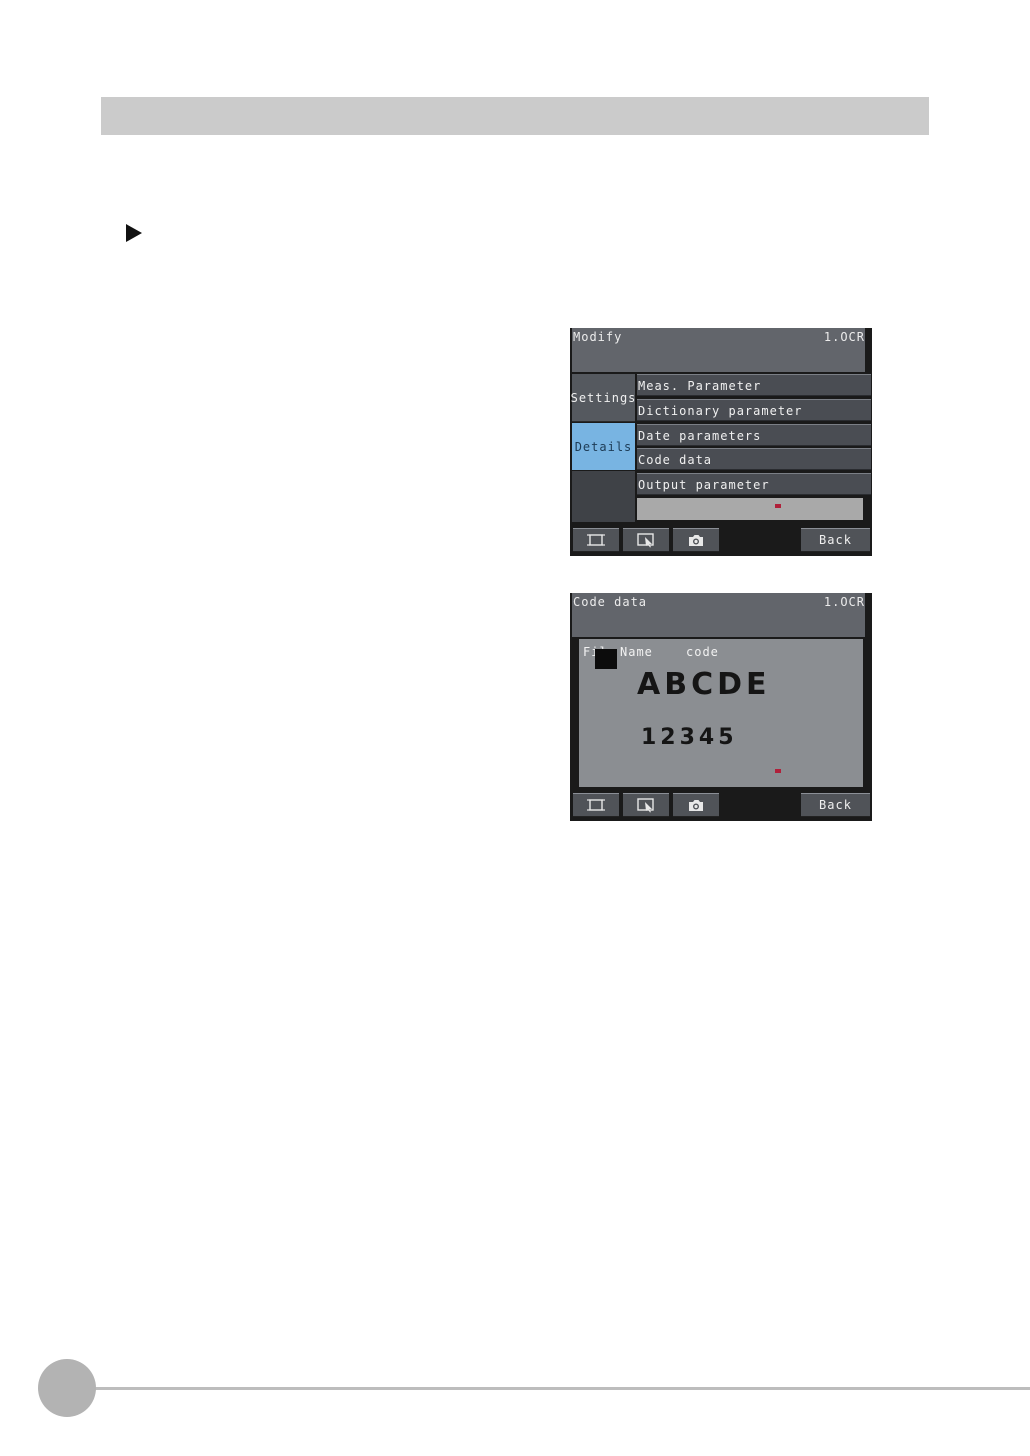  What do you see at coordinates (718, 615) in the screenshot?
I see `title-bar: Code data 1.OCR` at bounding box center [718, 615].